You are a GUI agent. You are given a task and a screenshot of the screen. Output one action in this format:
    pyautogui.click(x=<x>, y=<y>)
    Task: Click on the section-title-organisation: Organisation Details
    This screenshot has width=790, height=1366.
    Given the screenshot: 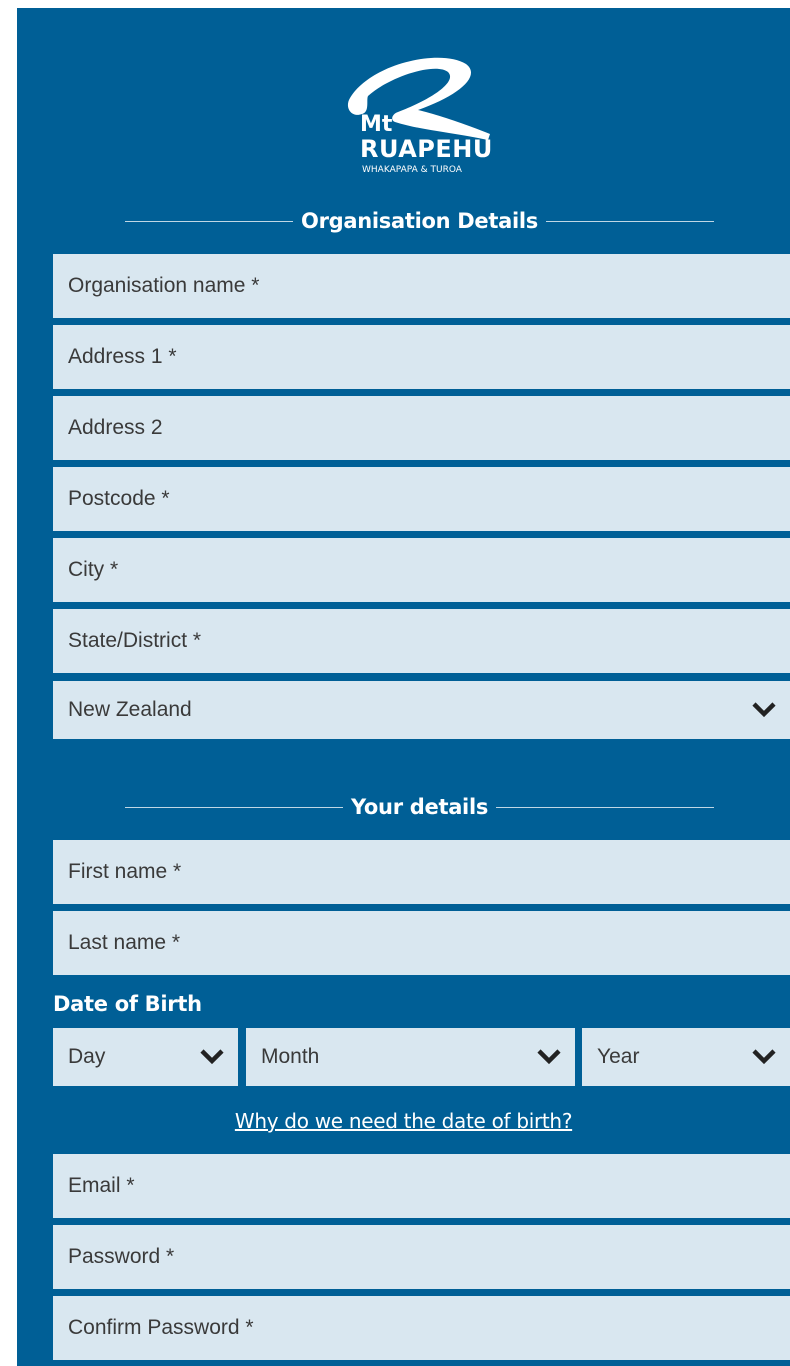 What is the action you would take?
    pyautogui.click(x=419, y=221)
    